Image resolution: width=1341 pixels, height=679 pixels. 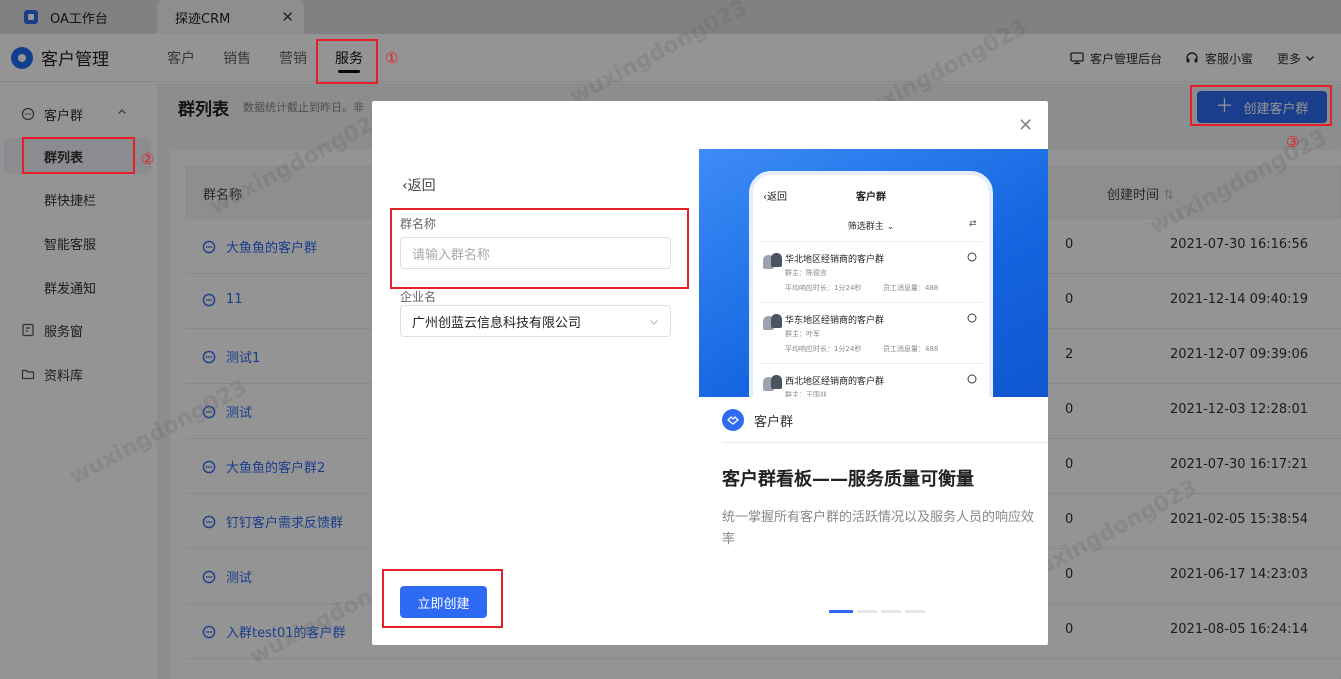 What do you see at coordinates (1025, 125) in the screenshot?
I see `close-icon: ✕` at bounding box center [1025, 125].